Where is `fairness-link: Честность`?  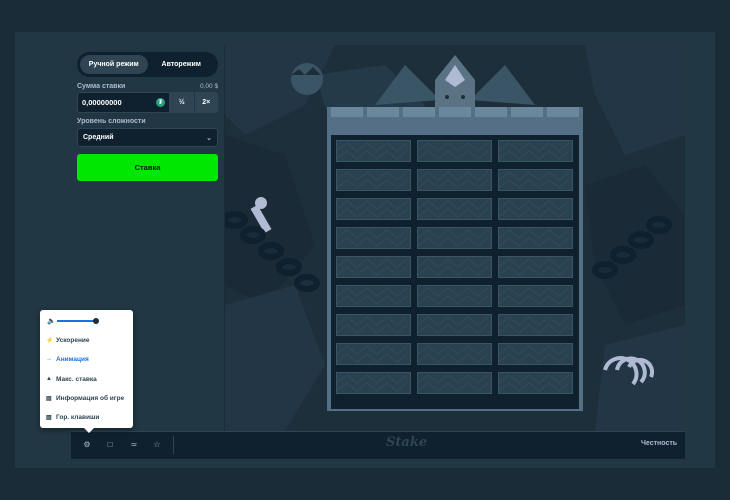
fairness-link: Честность is located at coordinates (659, 443).